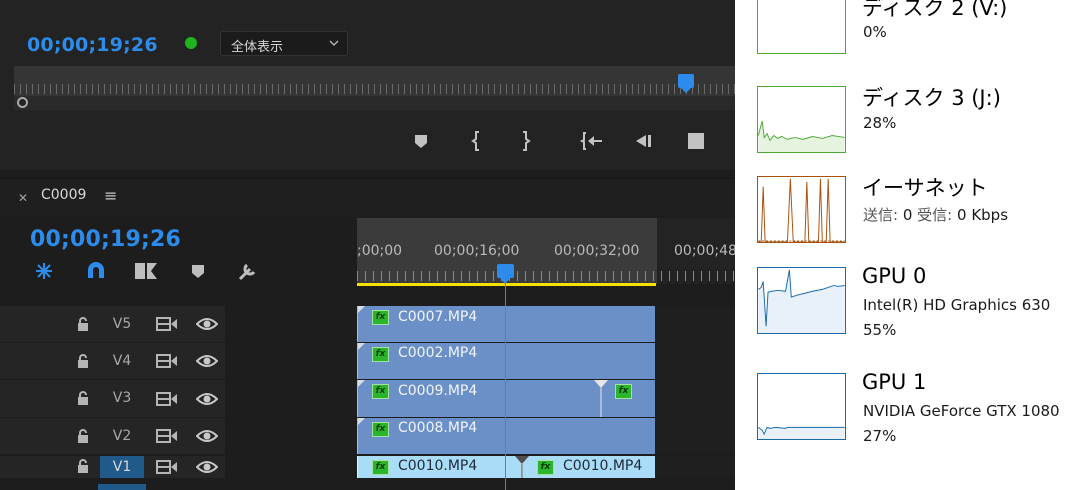 This screenshot has width=1080, height=490. What do you see at coordinates (477, 141) in the screenshot?
I see `mark-in-button` at bounding box center [477, 141].